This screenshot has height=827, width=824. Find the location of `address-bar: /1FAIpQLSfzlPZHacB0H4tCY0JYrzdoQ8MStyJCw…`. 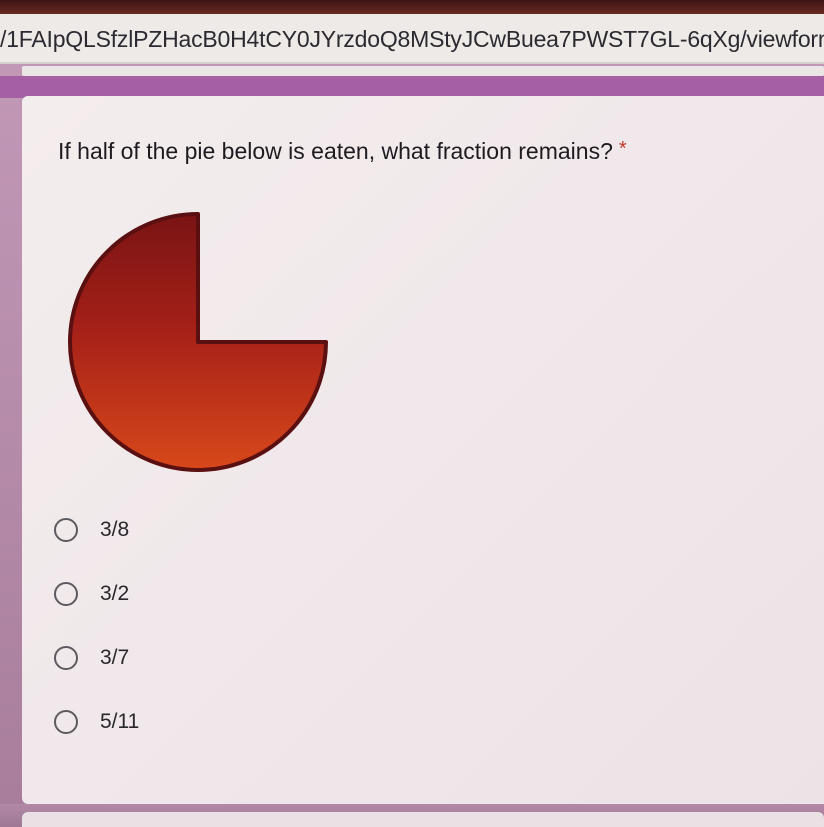

address-bar: /1FAIpQLSfzlPZHacB0H4tCY0JYrzdoQ8MStyJCw… is located at coordinates (412, 39).